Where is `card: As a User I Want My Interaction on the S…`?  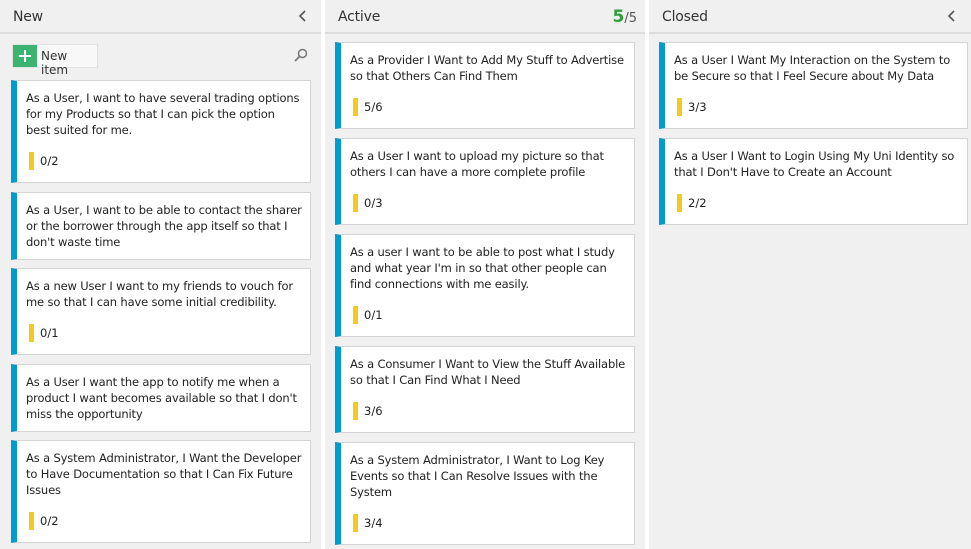 card: As a User I Want My Interaction on the S… is located at coordinates (813, 85).